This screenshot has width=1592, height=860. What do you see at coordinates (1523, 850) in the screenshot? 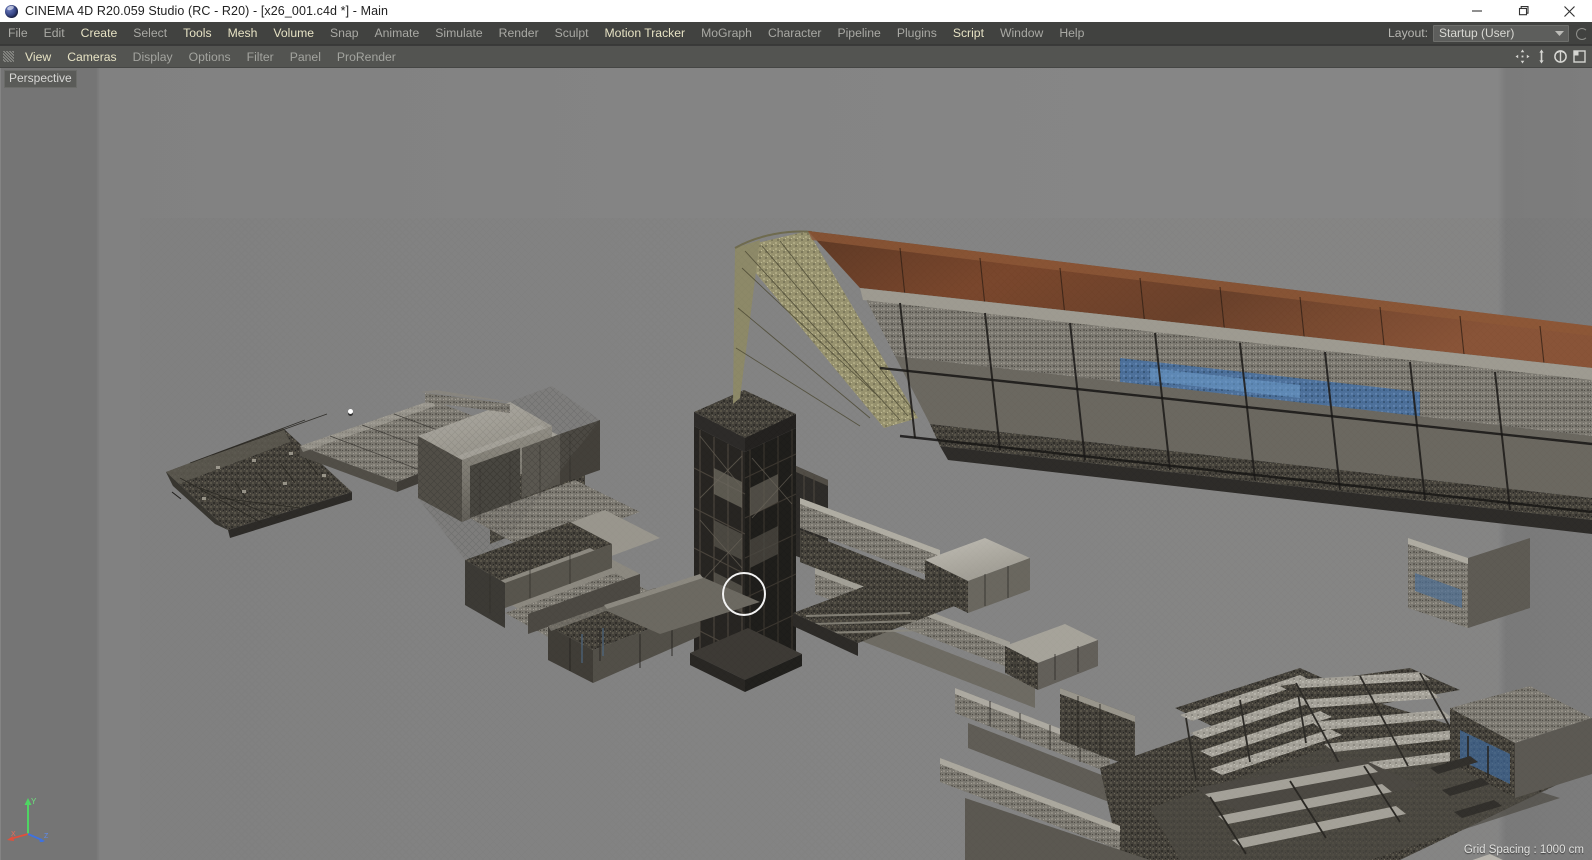
I see `grid-spacing-status: Grid Spacing : 1000 cm` at bounding box center [1523, 850].